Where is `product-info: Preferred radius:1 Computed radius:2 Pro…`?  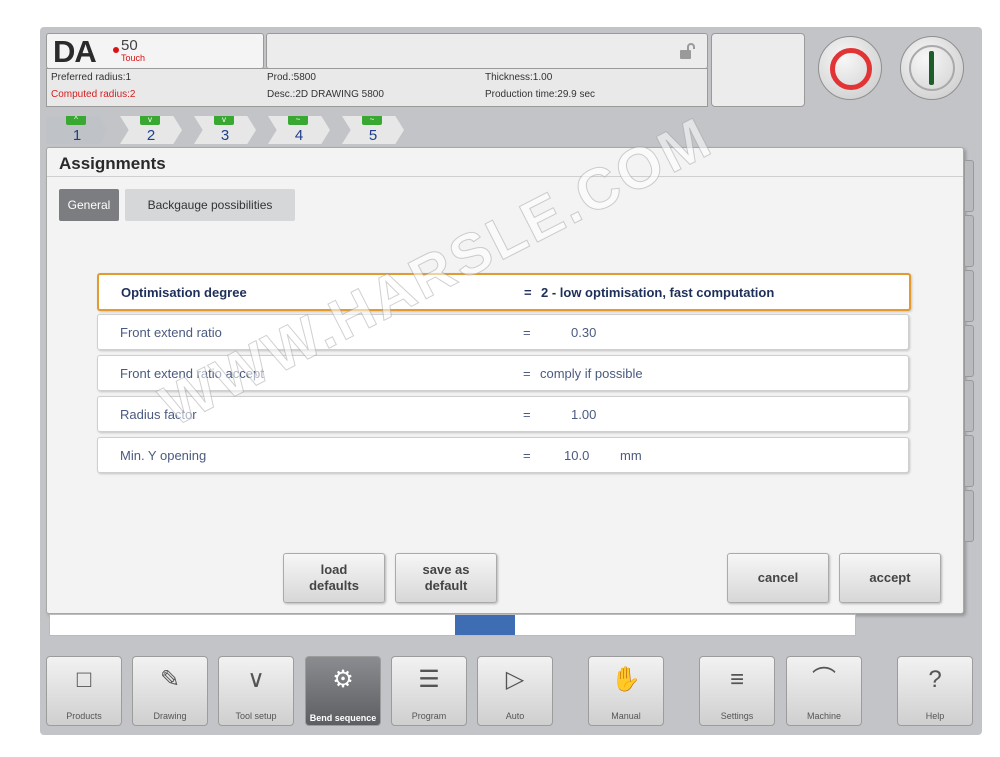 product-info: Preferred radius:1 Computed radius:2 Pro… is located at coordinates (377, 87).